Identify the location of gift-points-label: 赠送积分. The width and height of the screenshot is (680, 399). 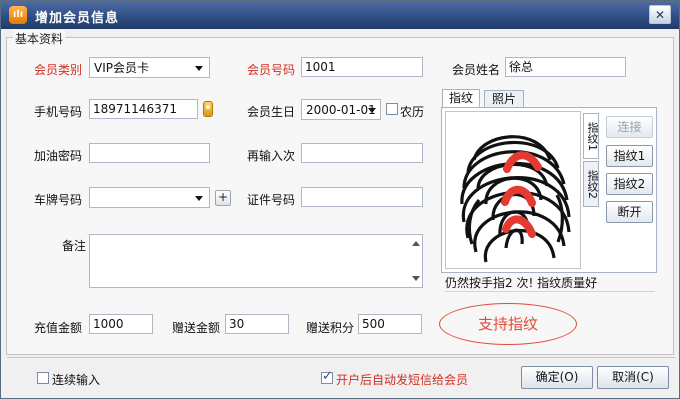
(330, 328).